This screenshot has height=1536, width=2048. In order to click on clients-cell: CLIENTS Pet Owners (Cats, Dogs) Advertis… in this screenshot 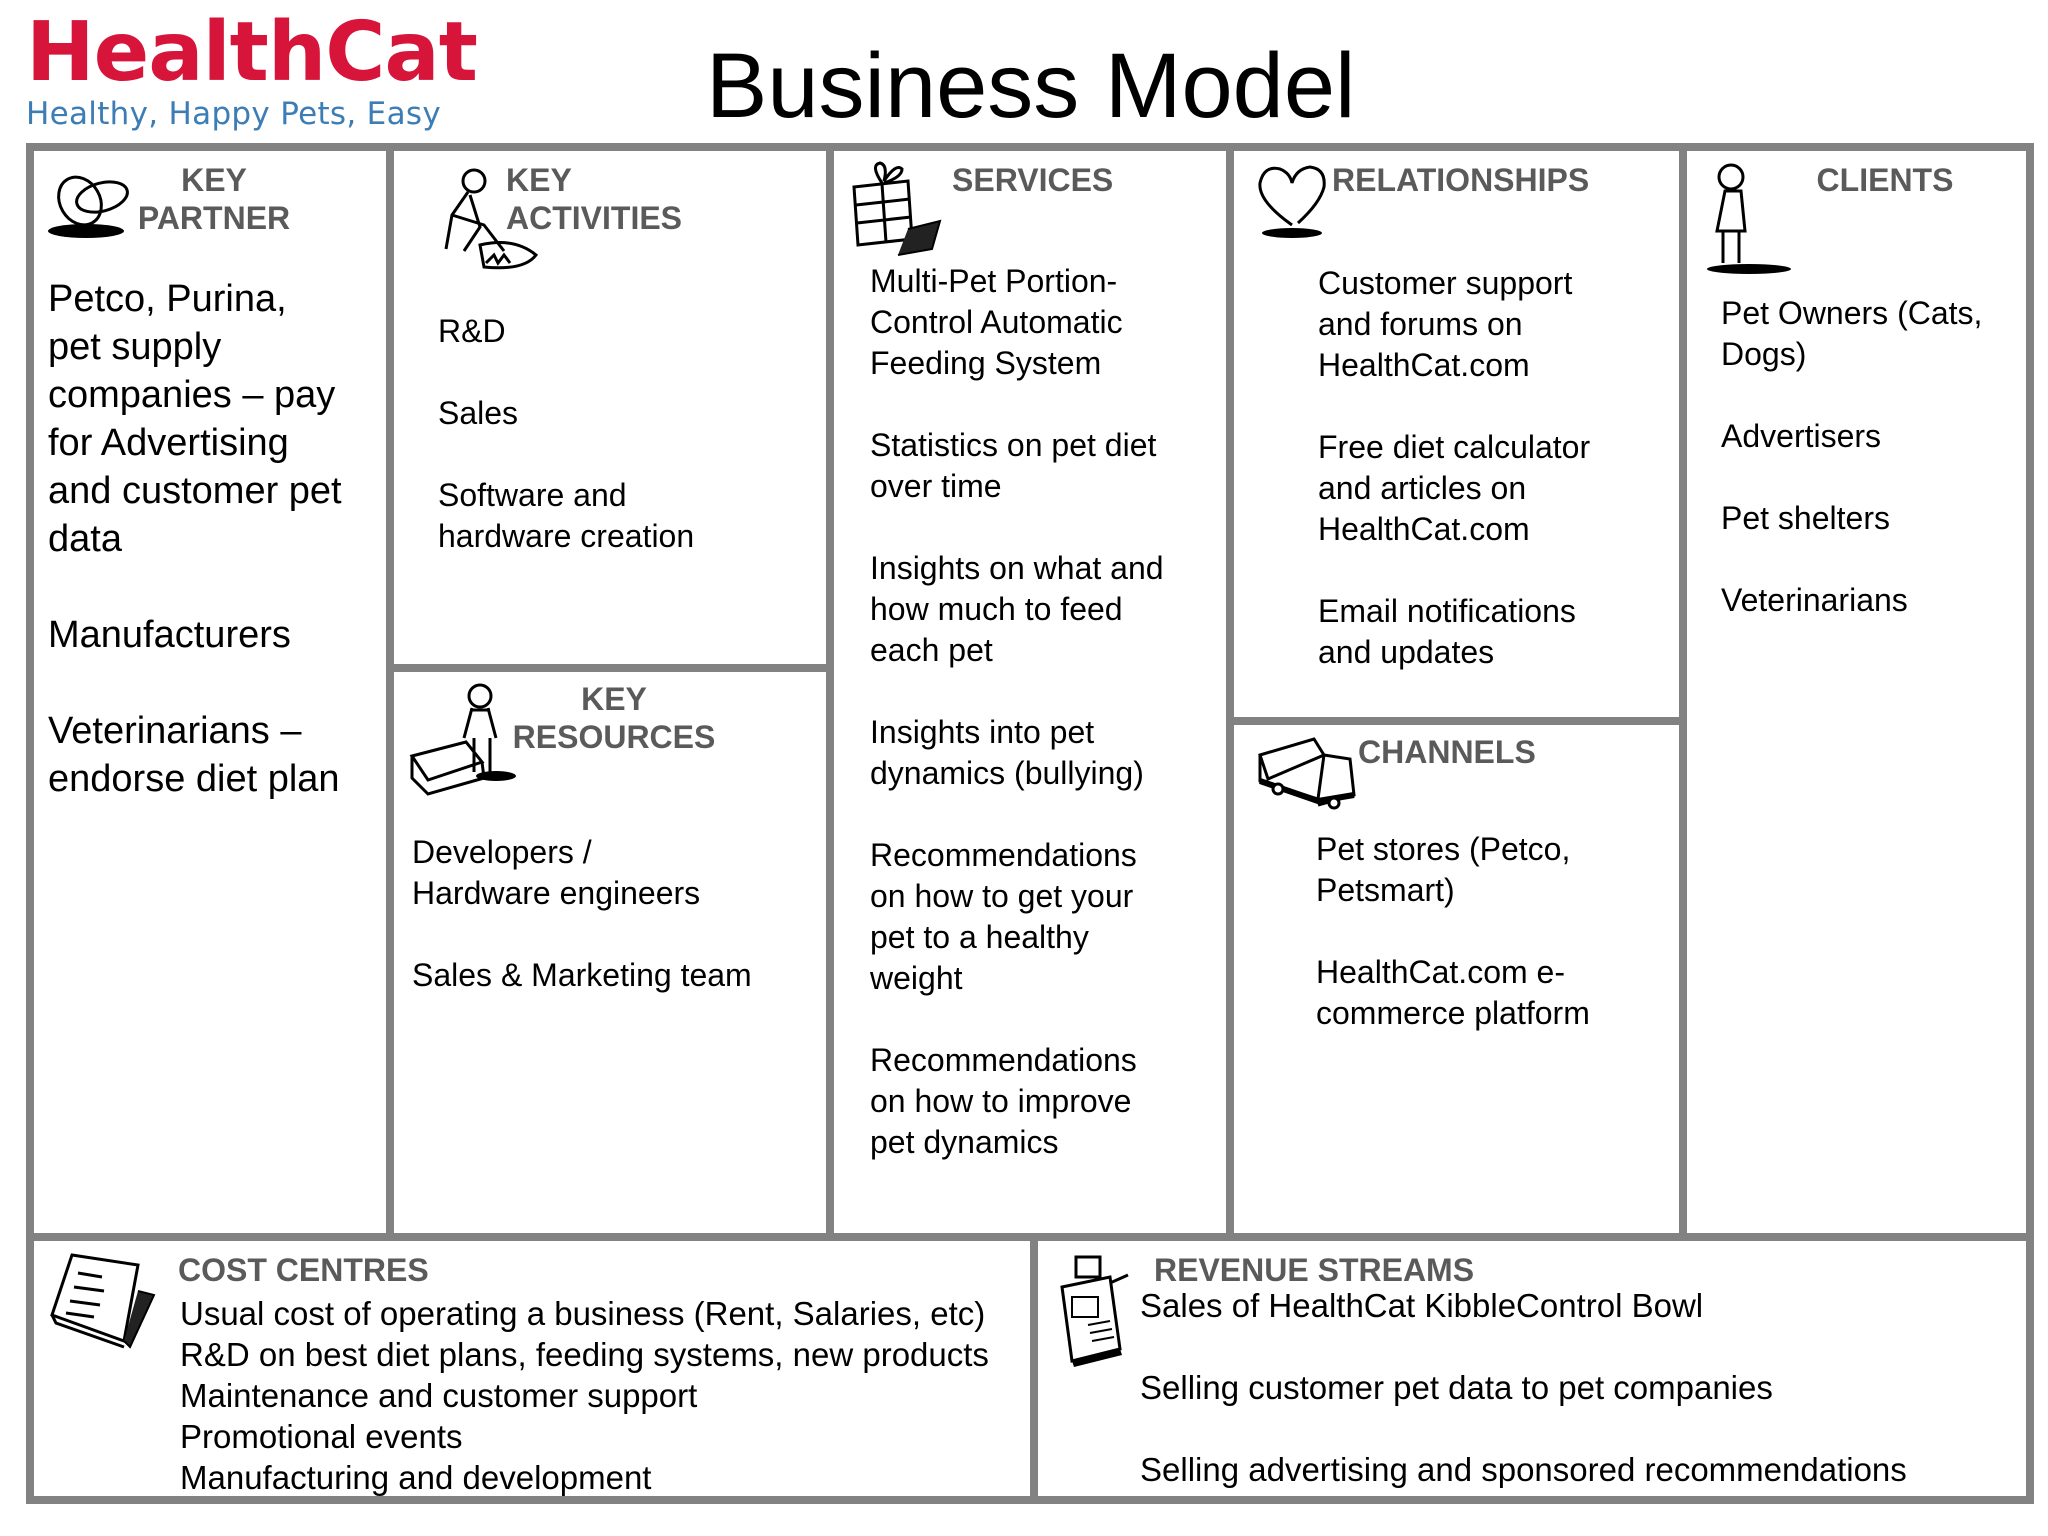, I will do `click(1856, 692)`.